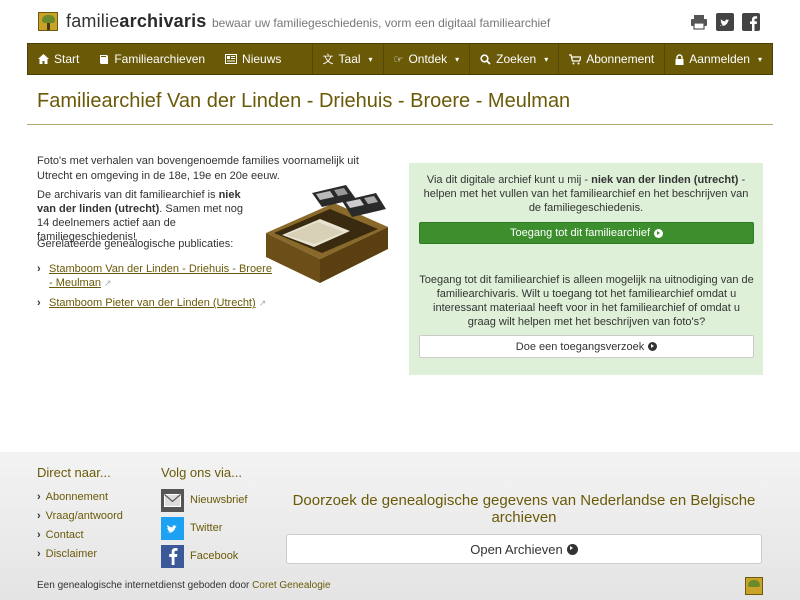 The width and height of the screenshot is (800, 600). I want to click on social-twitter: Twitter, so click(204, 528).